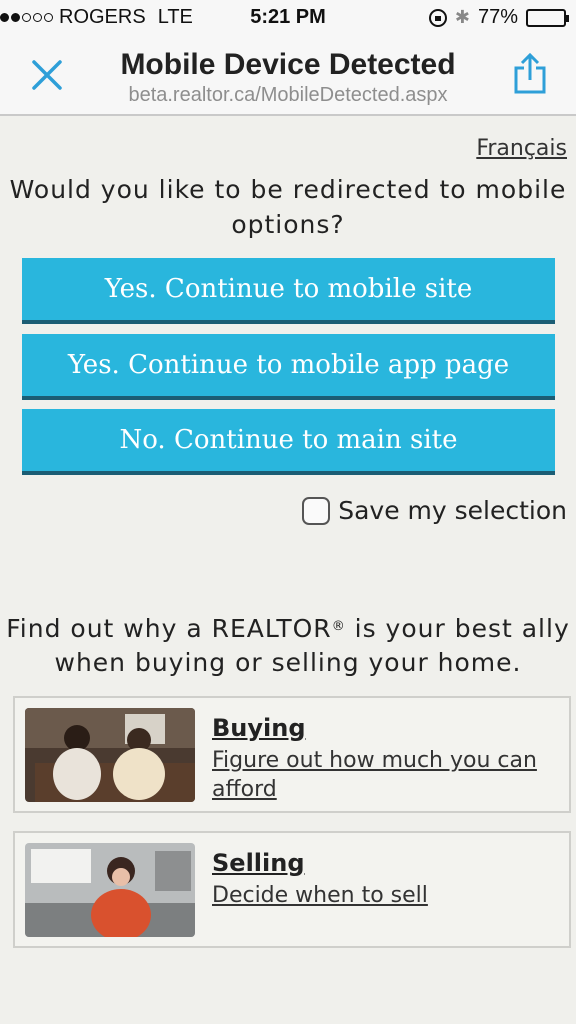  I want to click on status-right: ✱ 77%, so click(498, 17).